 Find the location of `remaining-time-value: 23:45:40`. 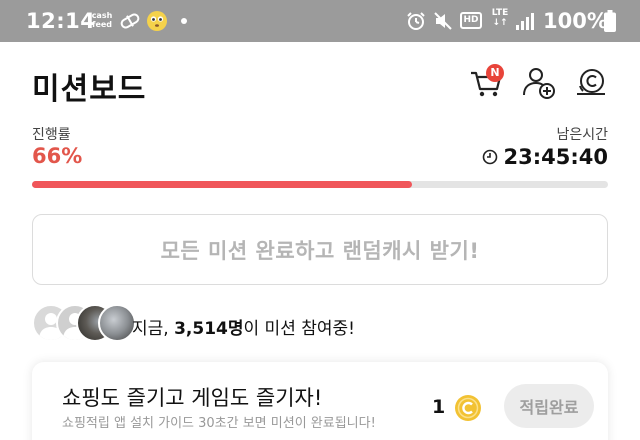

remaining-time-value: 23:45:40 is located at coordinates (555, 157).